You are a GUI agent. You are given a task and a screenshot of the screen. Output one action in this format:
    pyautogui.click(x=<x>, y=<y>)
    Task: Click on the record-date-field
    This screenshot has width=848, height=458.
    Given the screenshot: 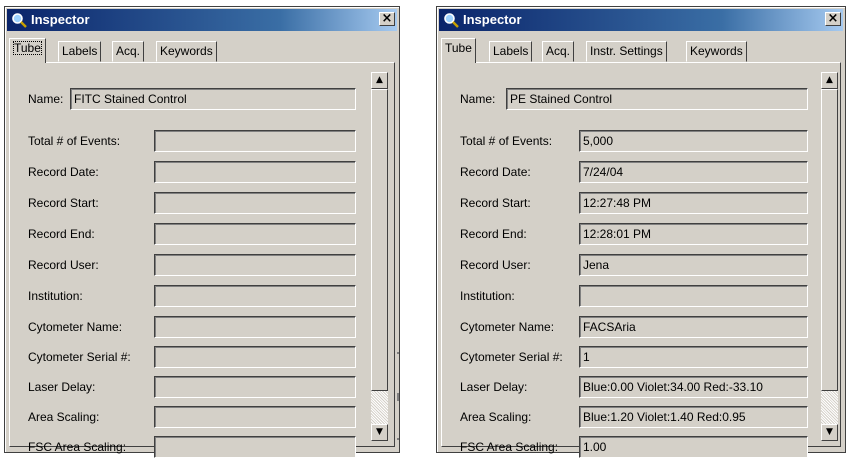 What is the action you would take?
    pyautogui.click(x=255, y=172)
    